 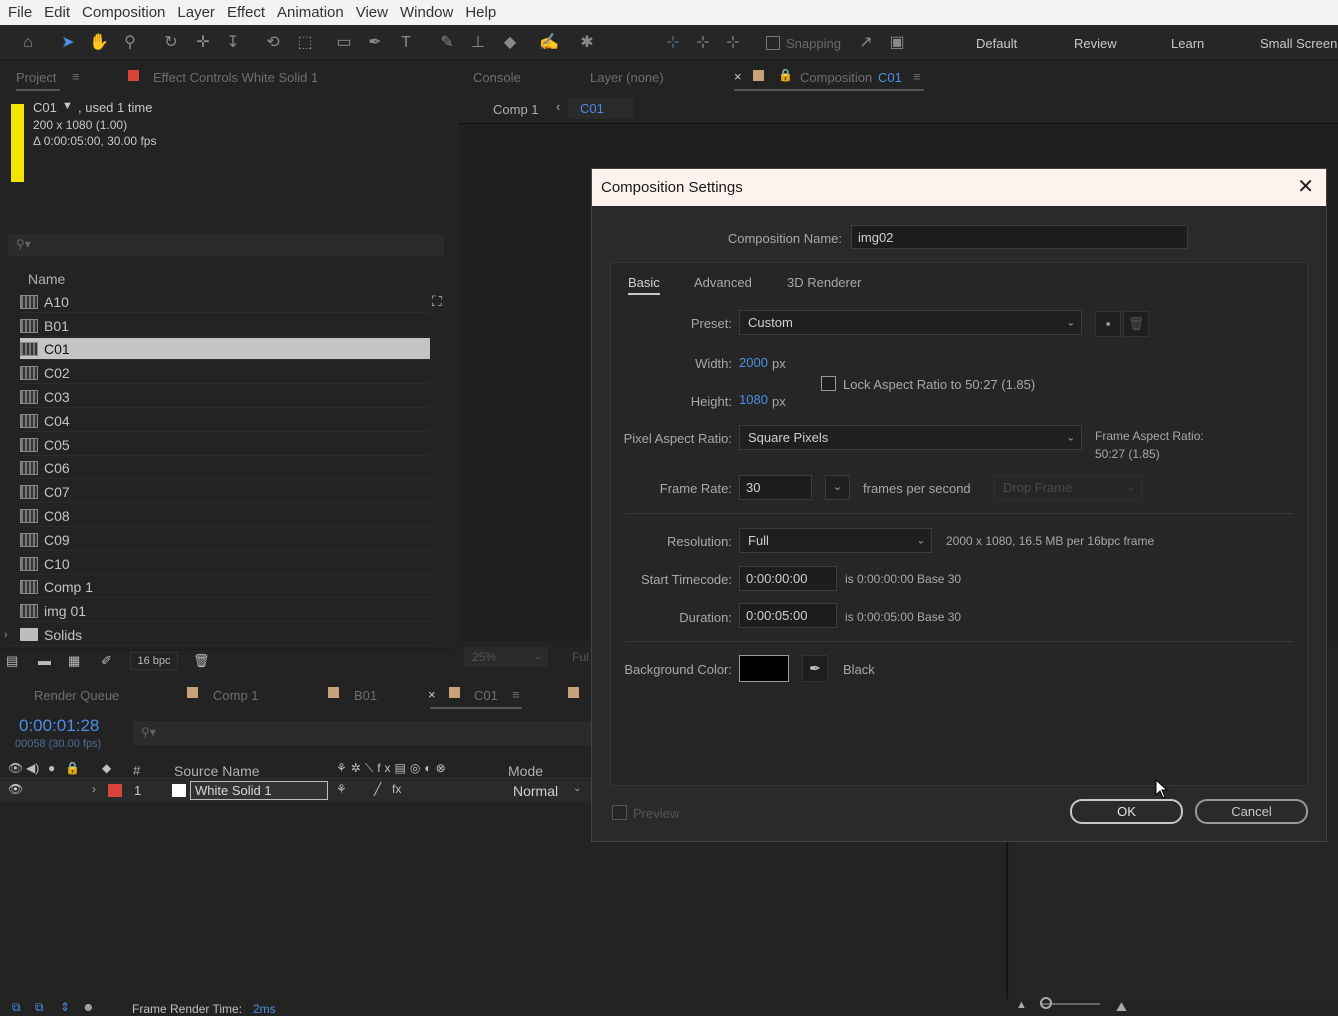 I want to click on project-item: C08, so click(x=225, y=516).